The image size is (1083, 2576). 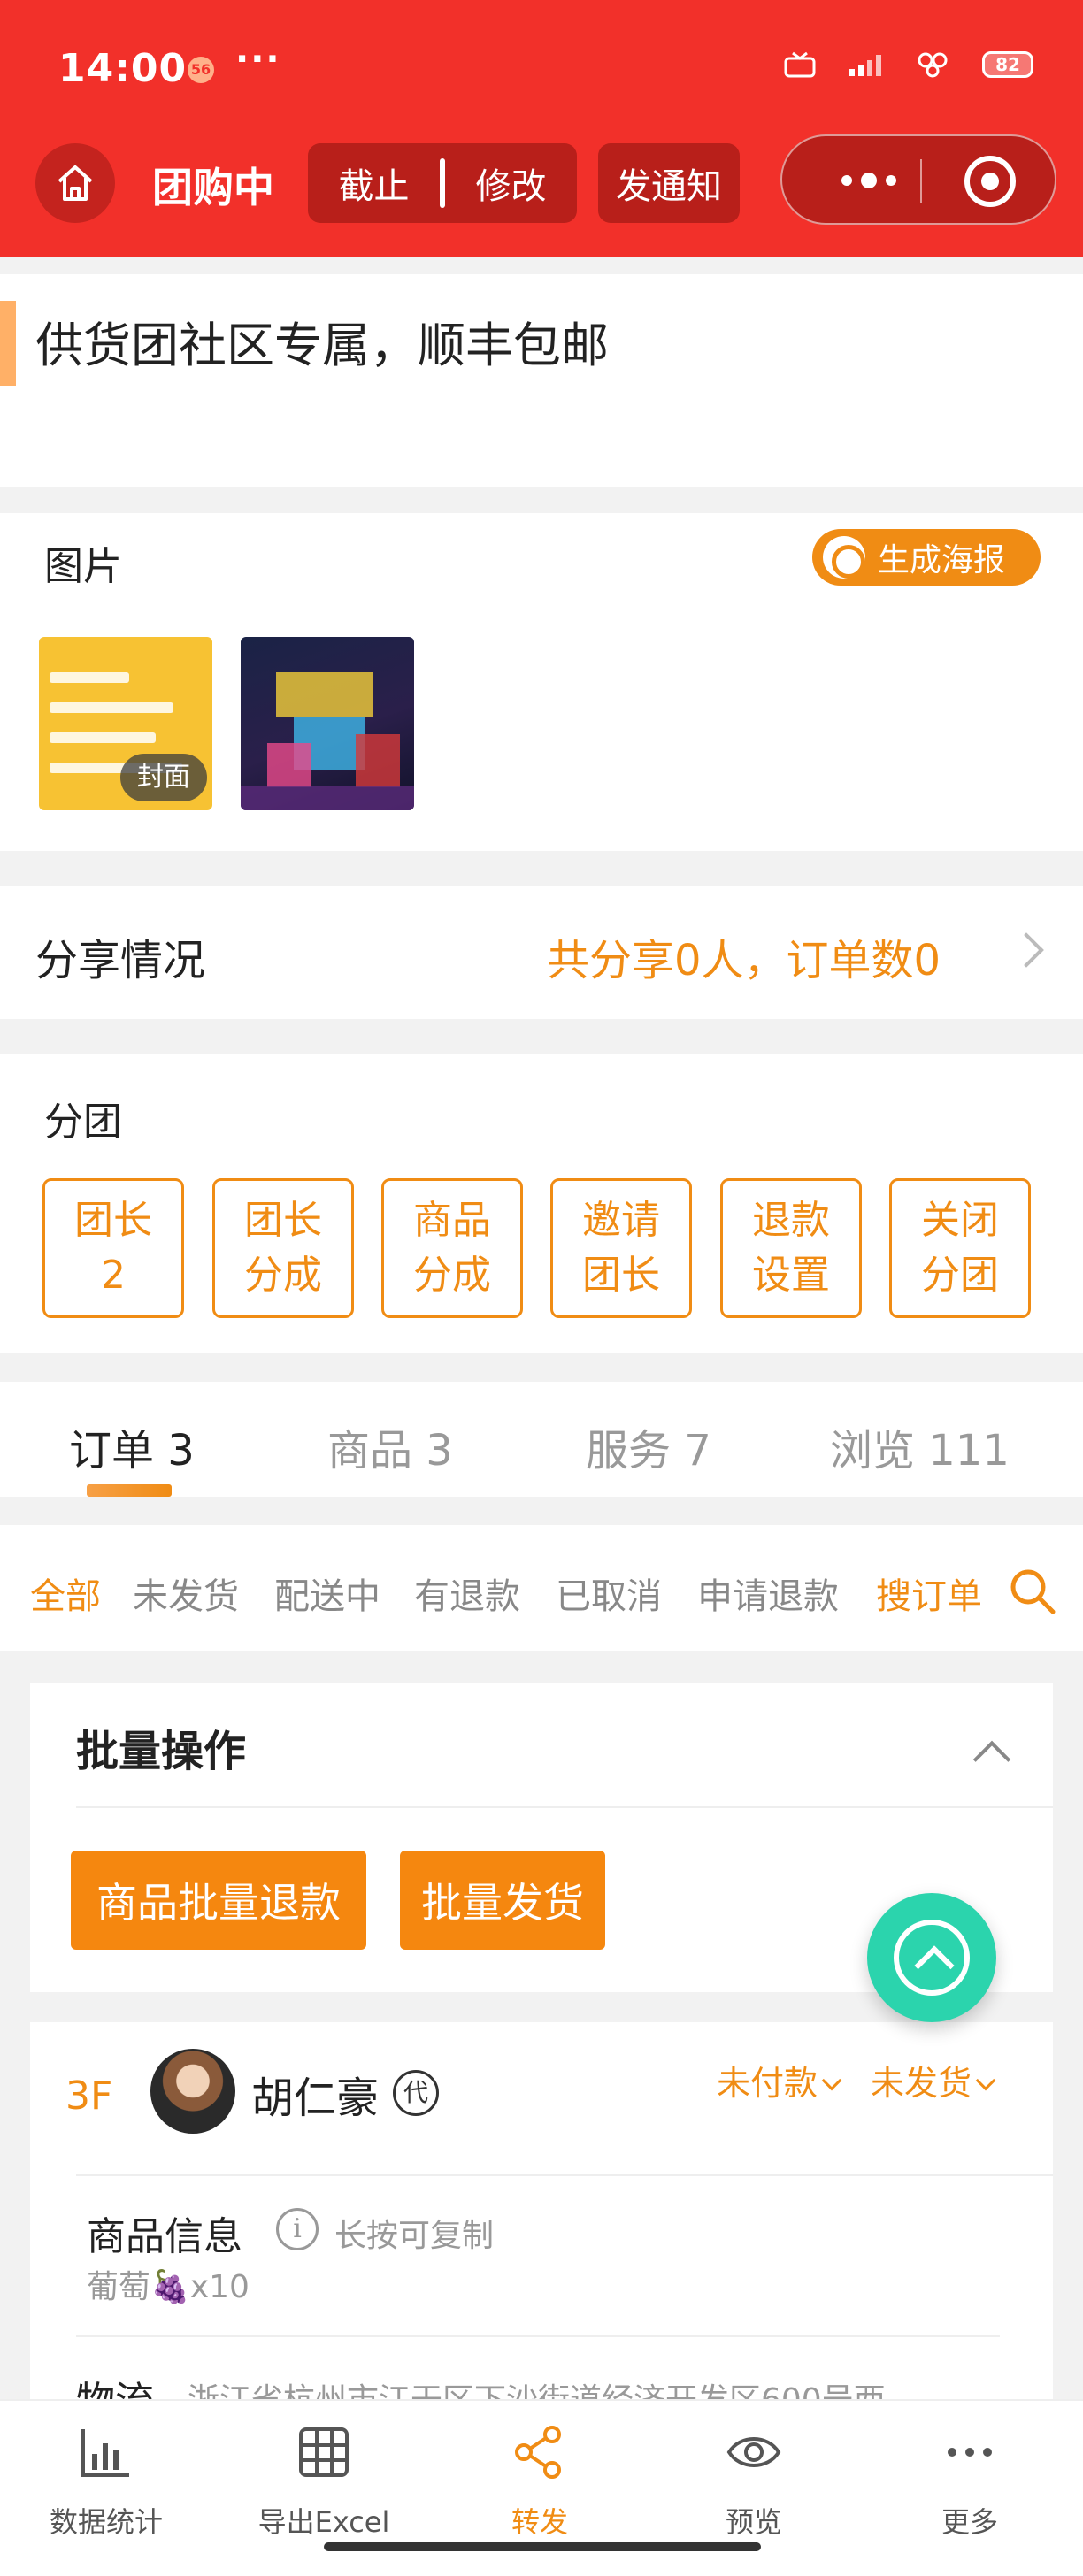 I want to click on notification-badge: 56, so click(x=201, y=70).